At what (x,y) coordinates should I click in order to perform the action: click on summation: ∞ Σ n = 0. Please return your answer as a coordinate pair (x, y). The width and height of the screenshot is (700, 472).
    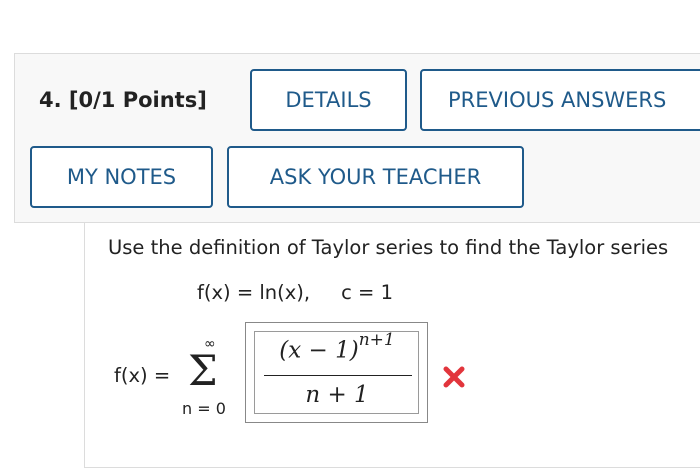
    Looking at the image, I should click on (208, 378).